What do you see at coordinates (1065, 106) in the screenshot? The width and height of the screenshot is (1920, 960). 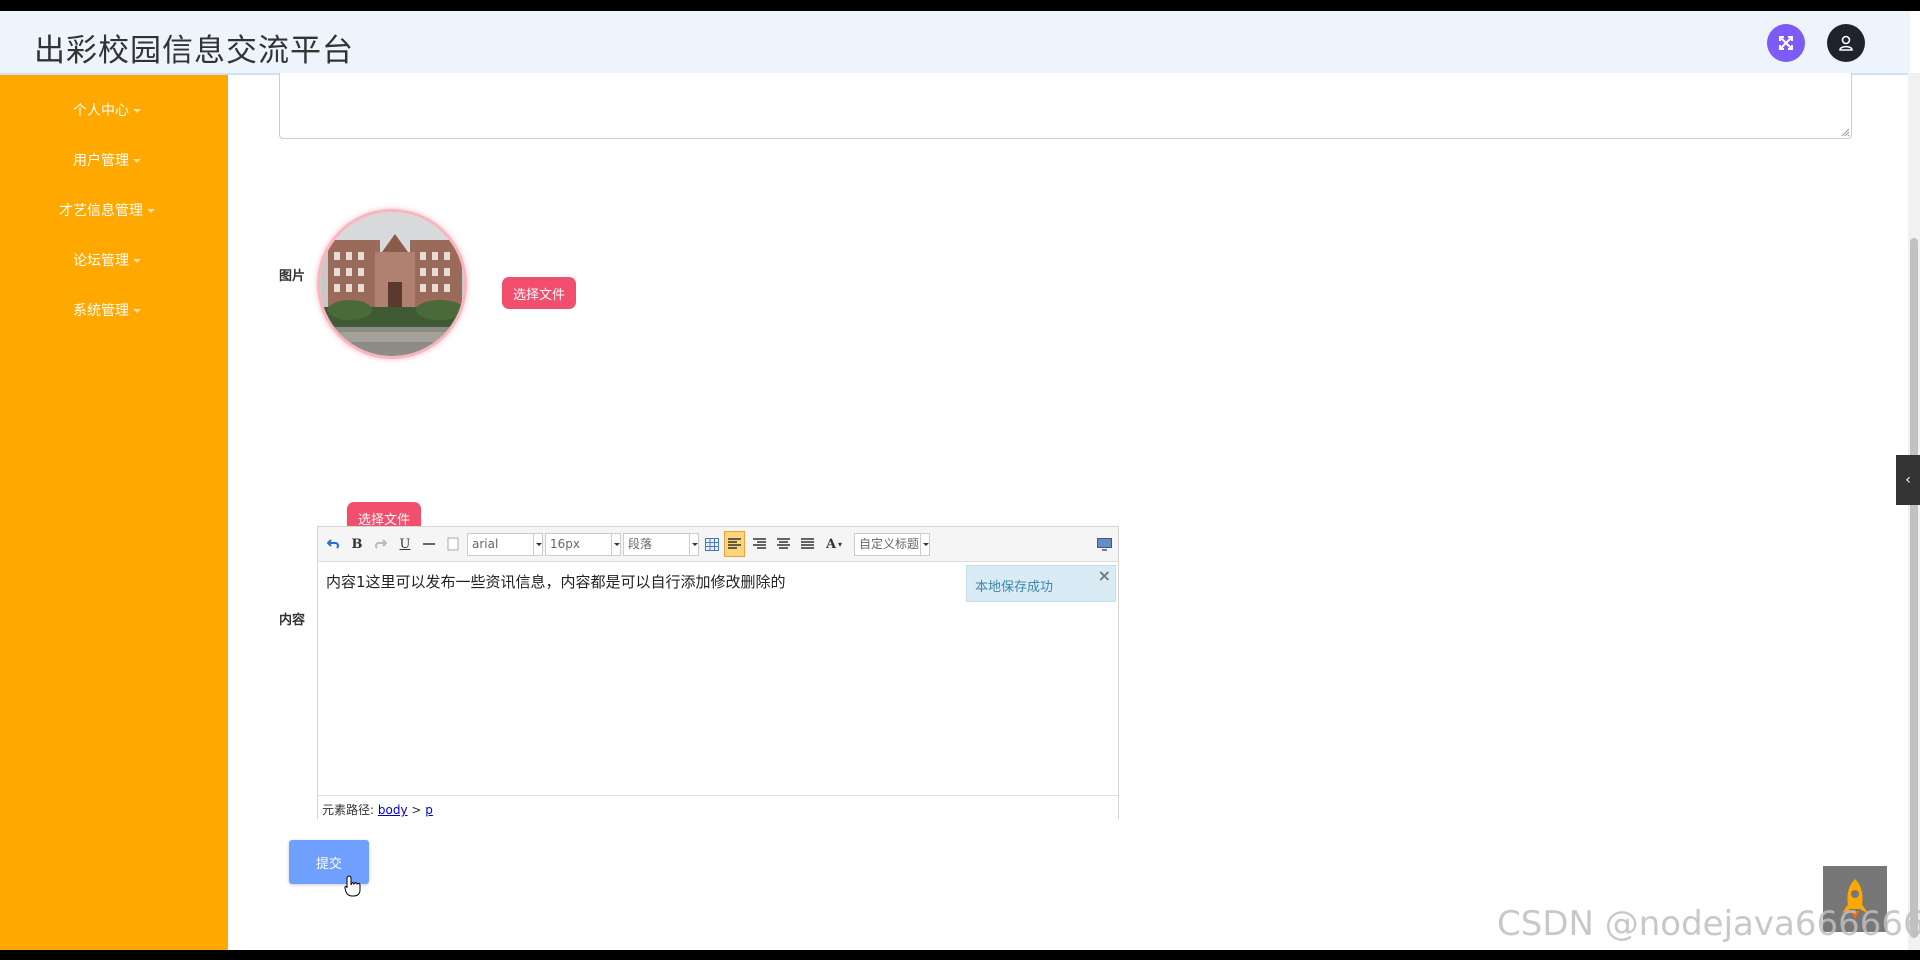 I see `description-textarea` at bounding box center [1065, 106].